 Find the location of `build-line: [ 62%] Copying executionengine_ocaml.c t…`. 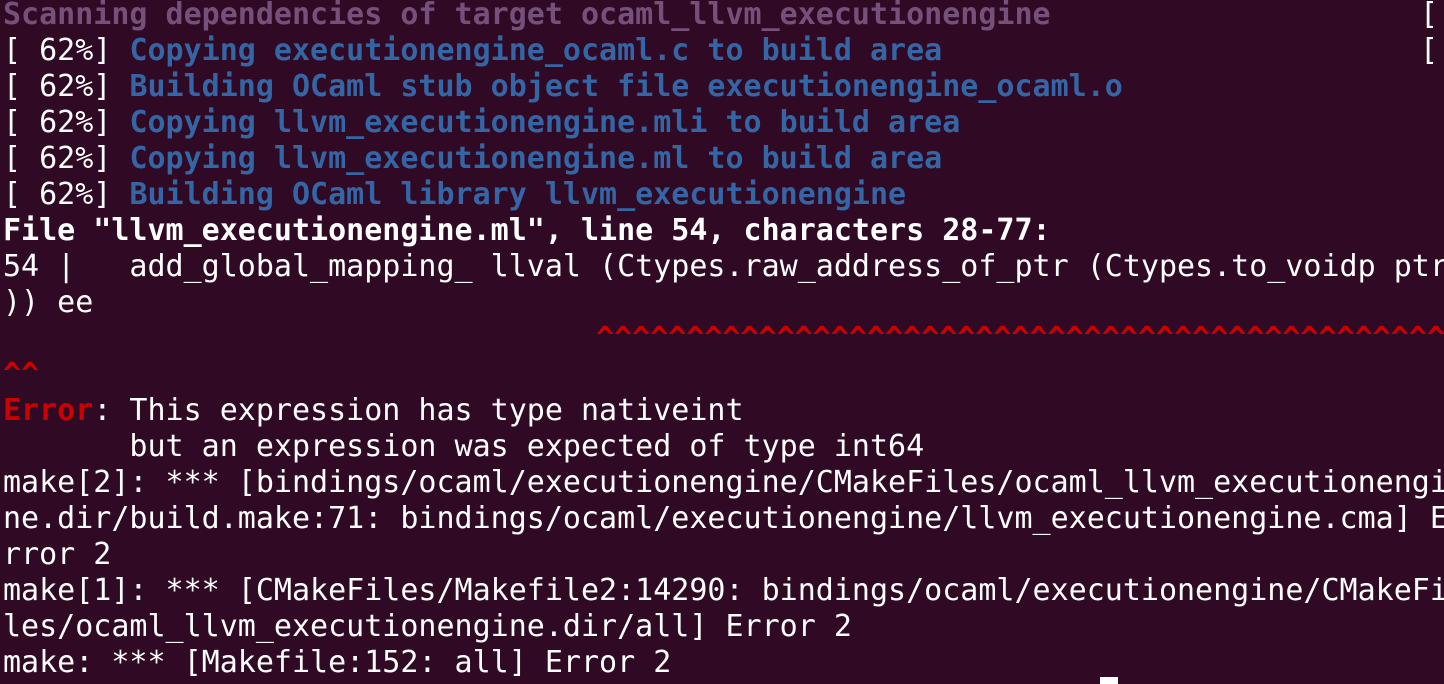

build-line: [ 62%] Copying executionengine_ocaml.c t… is located at coordinates (473, 50).